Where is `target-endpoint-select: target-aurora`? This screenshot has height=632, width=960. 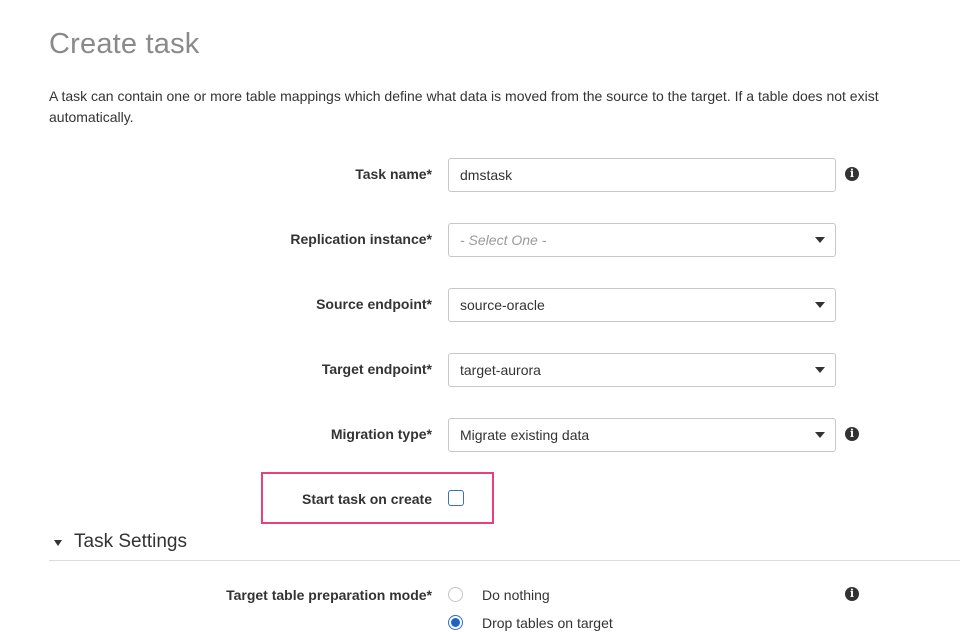 target-endpoint-select: target-aurora is located at coordinates (642, 370).